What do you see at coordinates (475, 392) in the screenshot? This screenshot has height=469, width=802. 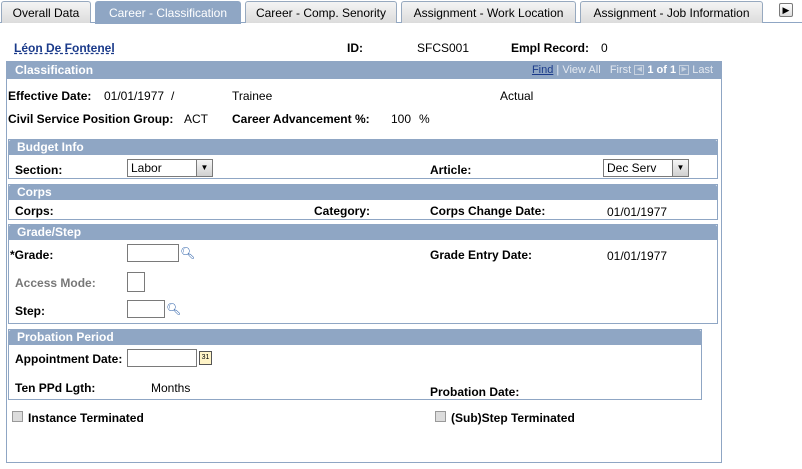 I see `probation-date-label: Probation Date:` at bounding box center [475, 392].